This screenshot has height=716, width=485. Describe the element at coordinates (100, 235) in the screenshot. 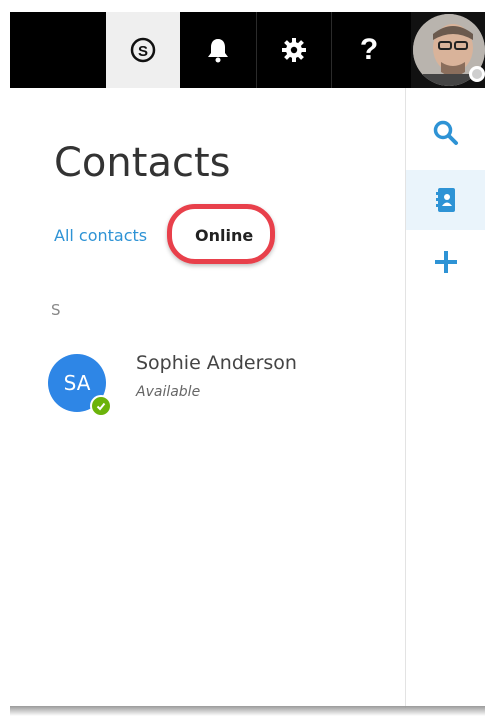

I see `tab-all-contacts: All contacts` at that location.